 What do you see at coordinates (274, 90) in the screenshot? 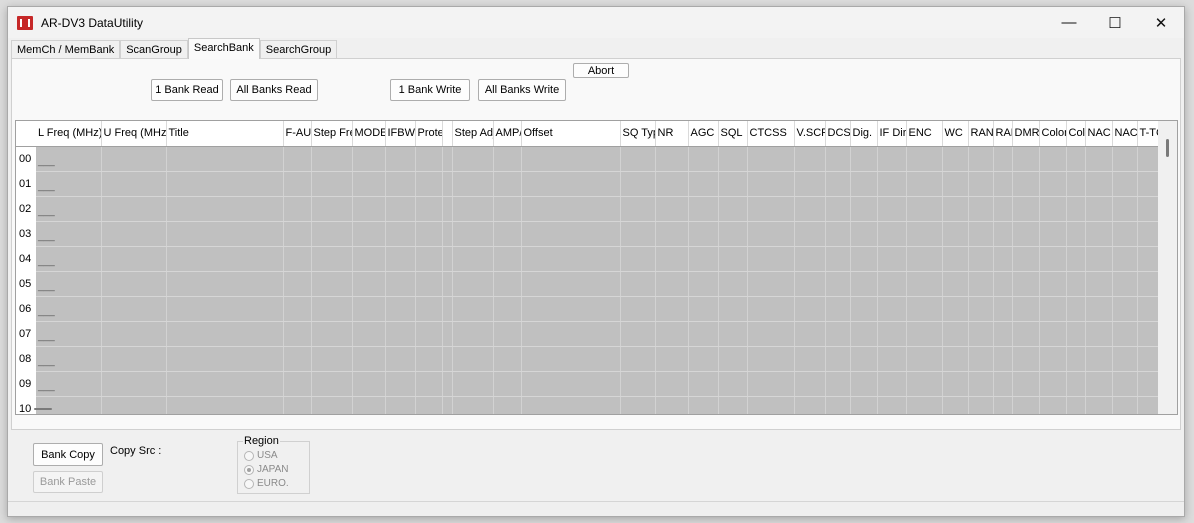
I see `all-banks-read-button: All Banks Read` at bounding box center [274, 90].